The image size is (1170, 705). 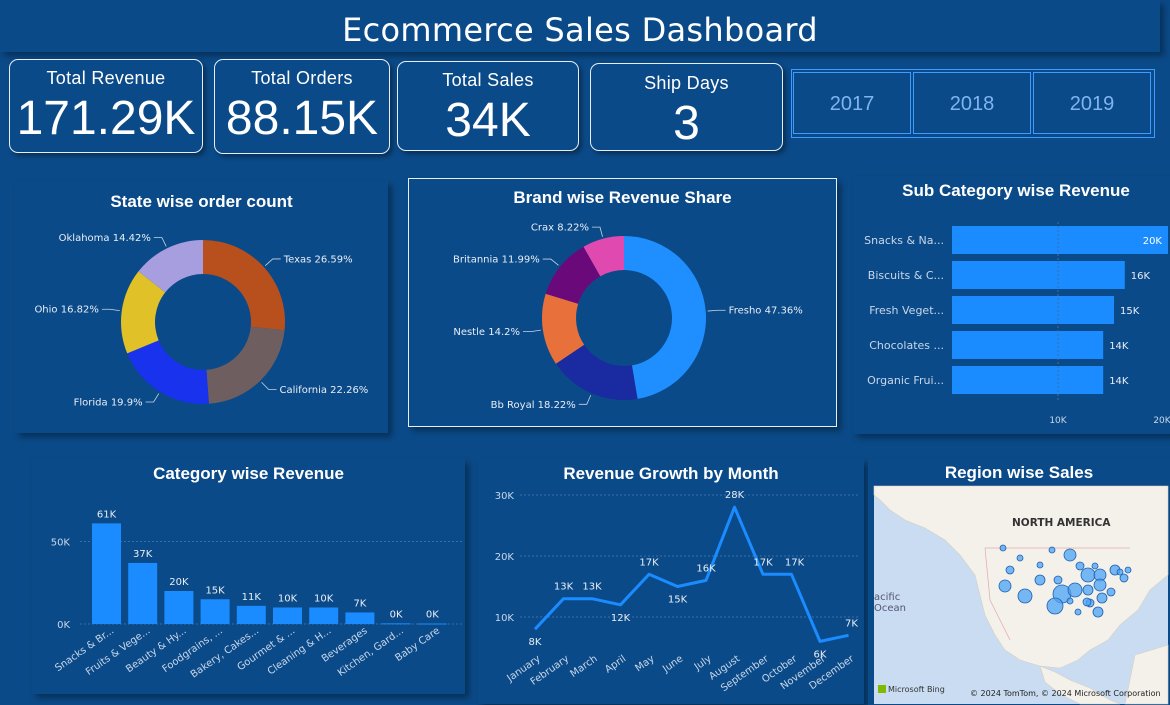 What do you see at coordinates (143, 554) in the screenshot?
I see `category-data-label: 37K` at bounding box center [143, 554].